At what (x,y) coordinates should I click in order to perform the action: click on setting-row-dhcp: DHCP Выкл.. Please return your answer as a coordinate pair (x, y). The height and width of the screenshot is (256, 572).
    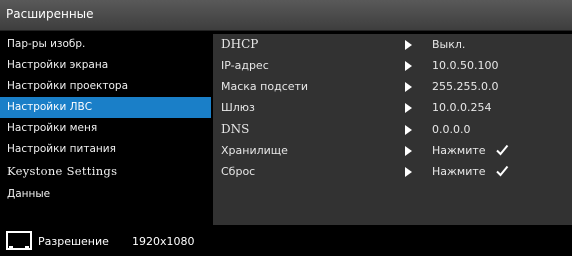
    Looking at the image, I should click on (392, 44).